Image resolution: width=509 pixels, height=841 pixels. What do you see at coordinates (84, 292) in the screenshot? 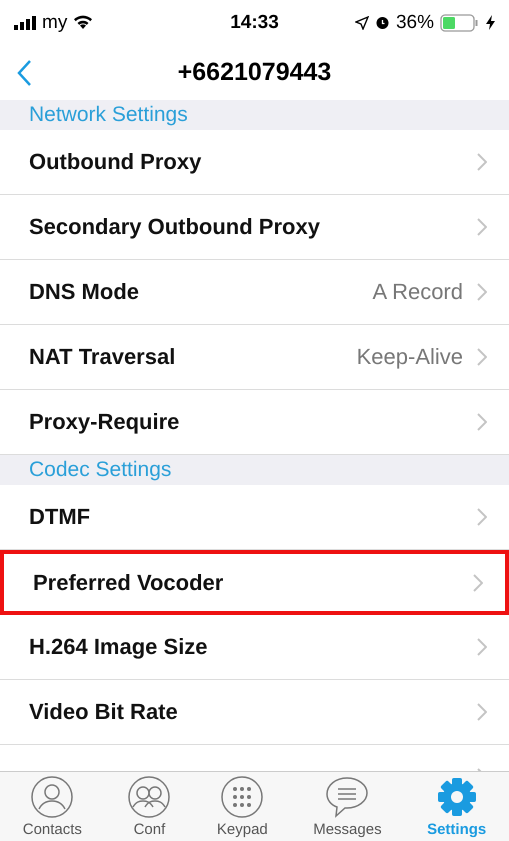
I see `row-label: DNS Mode` at bounding box center [84, 292].